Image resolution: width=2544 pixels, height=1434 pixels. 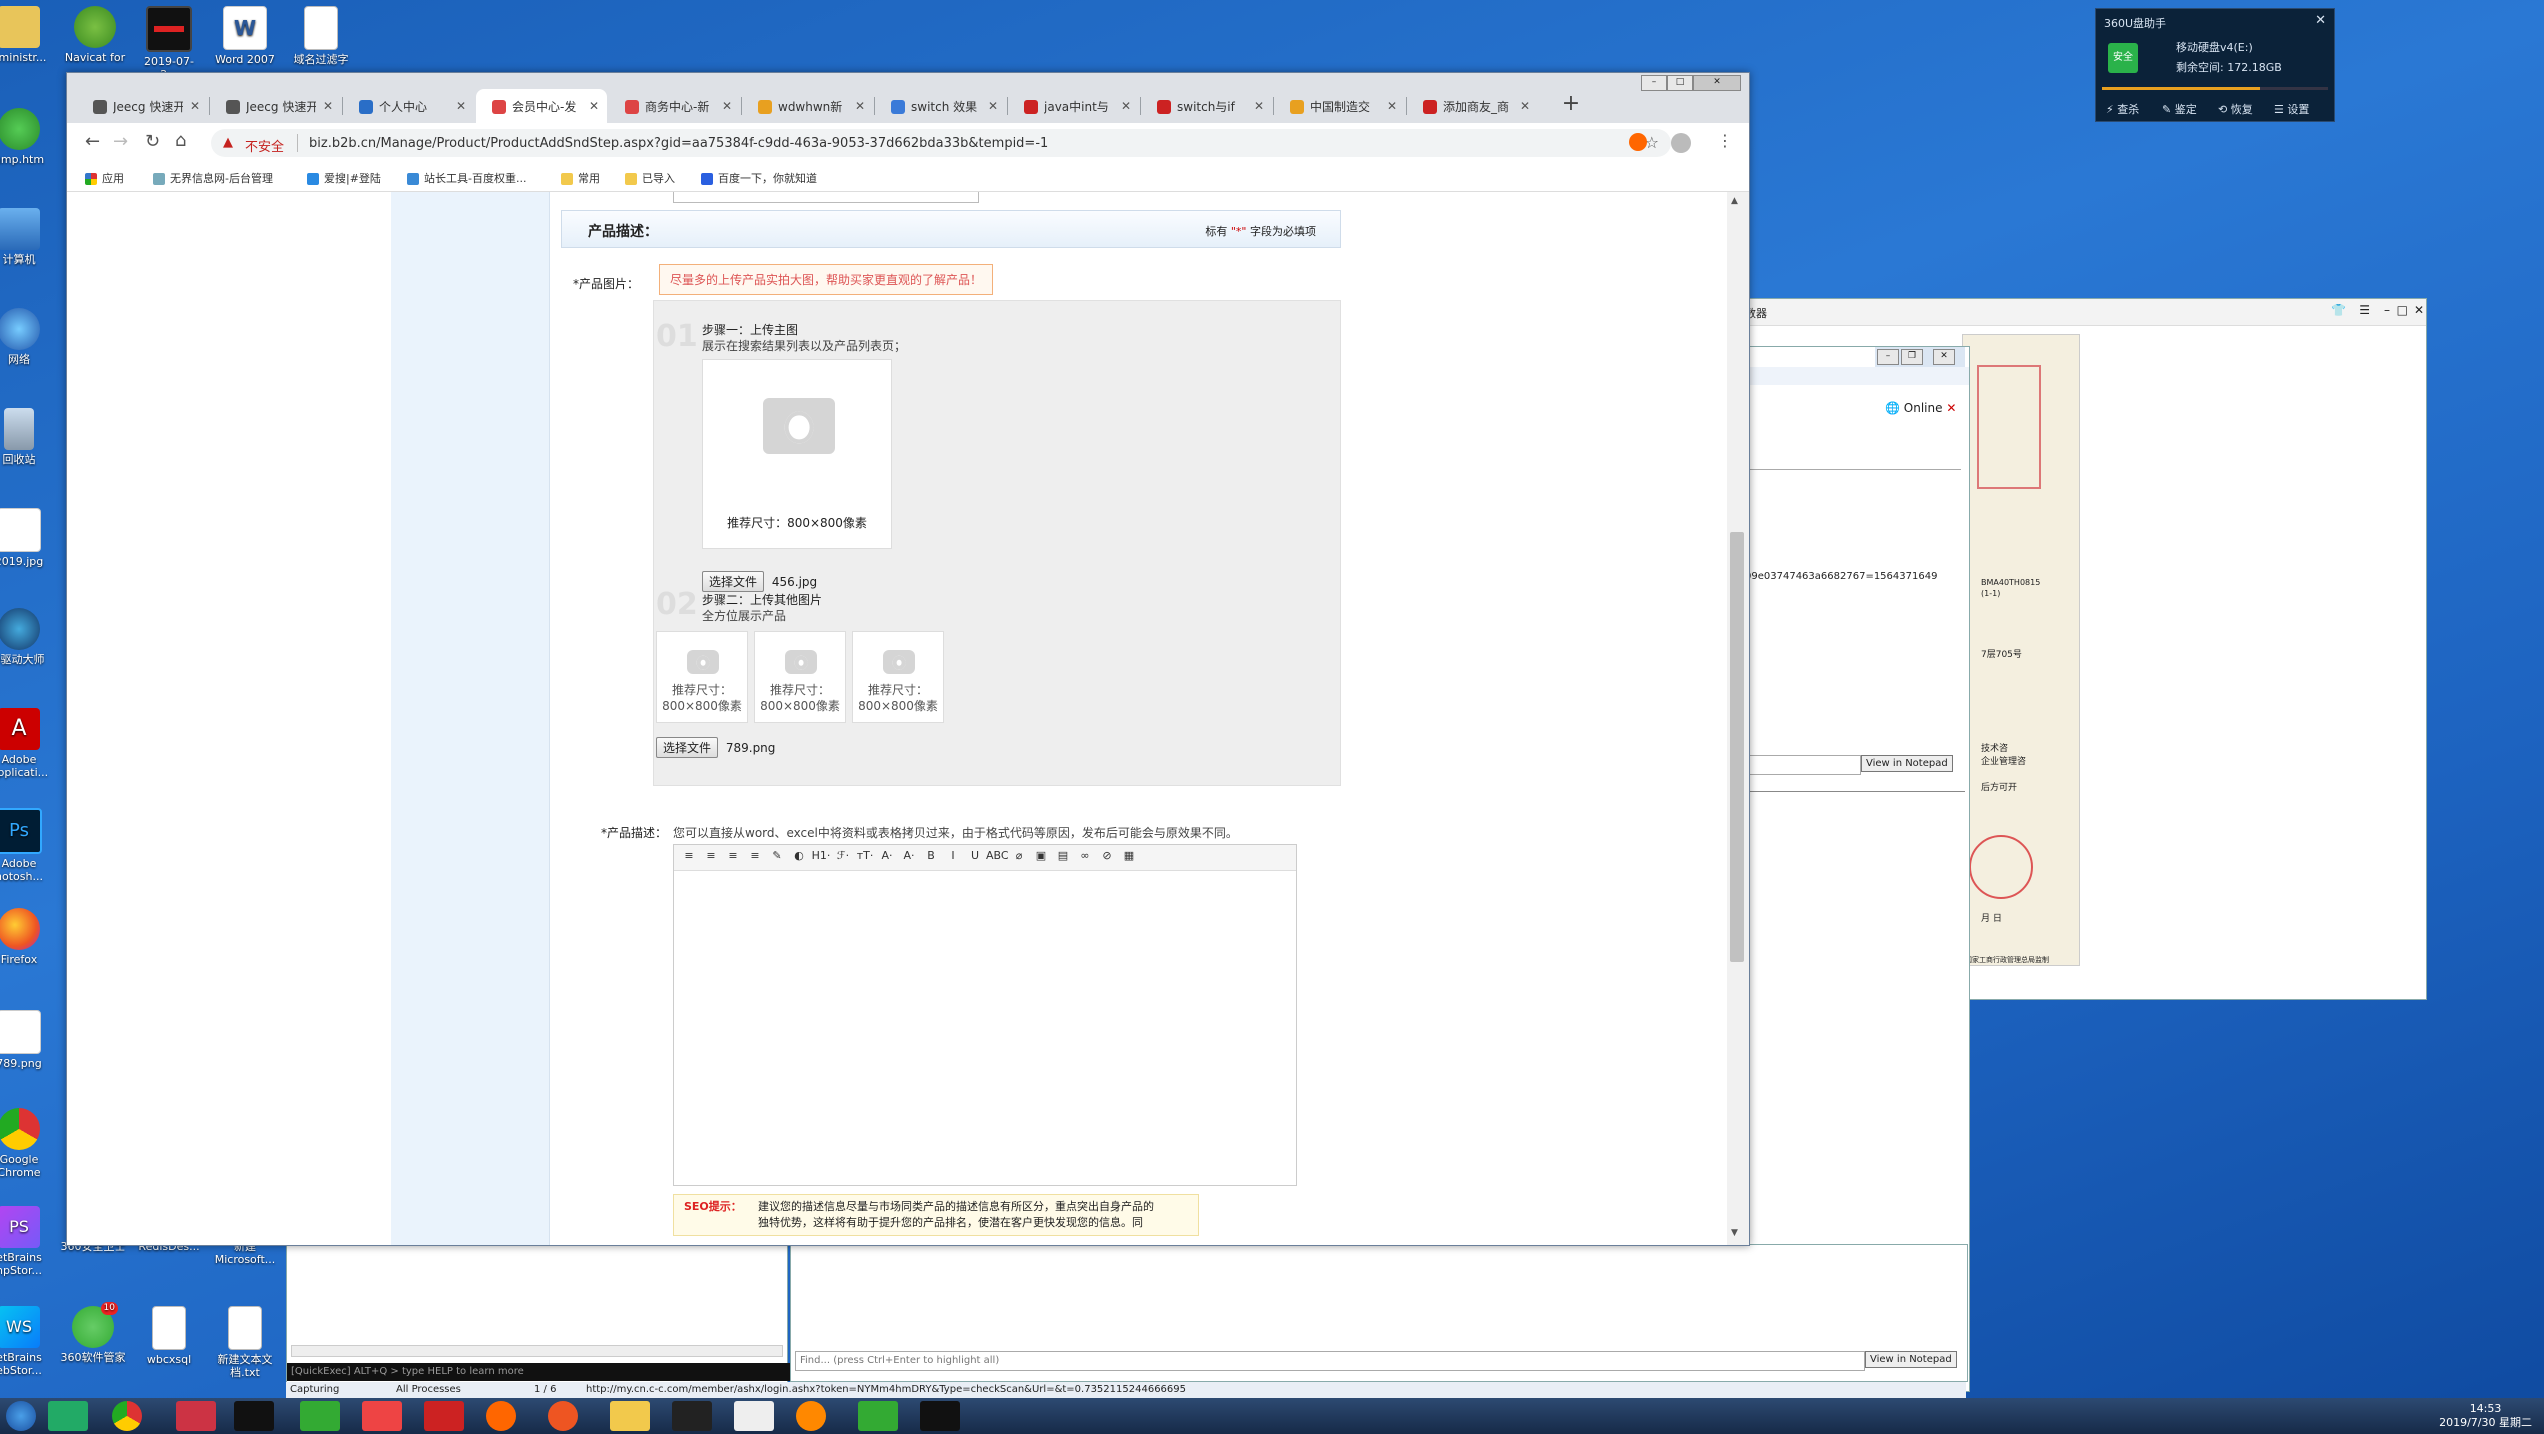 I want to click on editor-toolbar-button: A·, so click(x=887, y=856).